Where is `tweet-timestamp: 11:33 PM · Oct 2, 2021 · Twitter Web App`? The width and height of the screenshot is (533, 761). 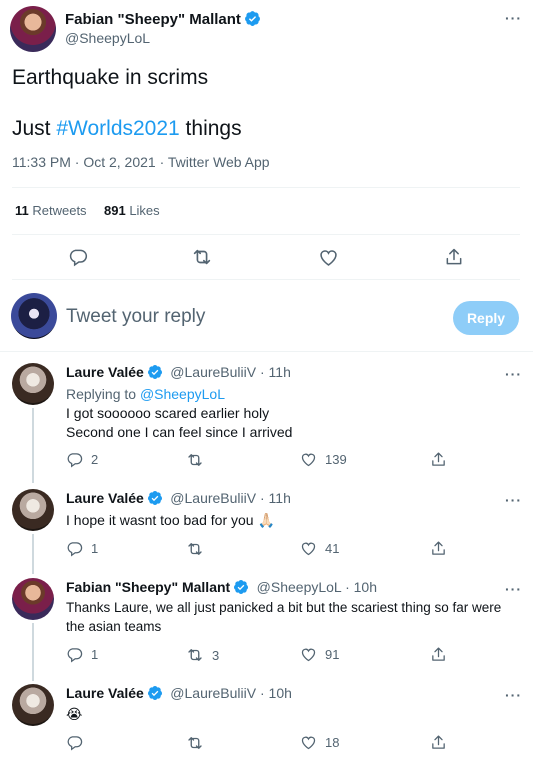 tweet-timestamp: 11:33 PM · Oct 2, 2021 · Twitter Web App is located at coordinates (141, 162).